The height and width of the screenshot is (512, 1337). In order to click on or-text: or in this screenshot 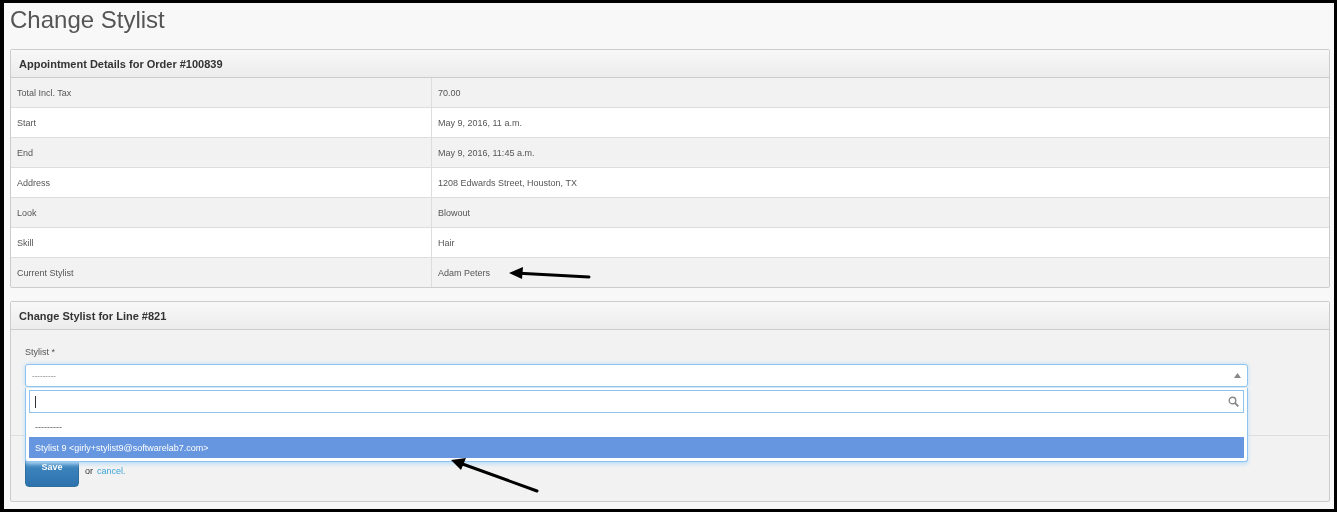, I will do `click(89, 471)`.